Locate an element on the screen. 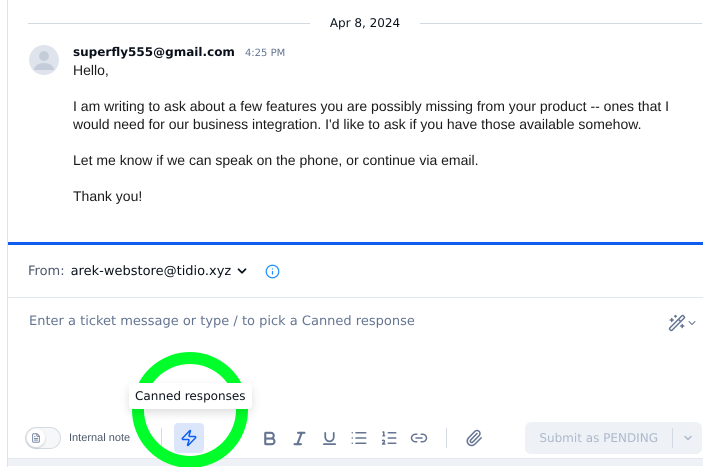 This screenshot has width=703, height=467. tooltip: Canned responses is located at coordinates (190, 396).